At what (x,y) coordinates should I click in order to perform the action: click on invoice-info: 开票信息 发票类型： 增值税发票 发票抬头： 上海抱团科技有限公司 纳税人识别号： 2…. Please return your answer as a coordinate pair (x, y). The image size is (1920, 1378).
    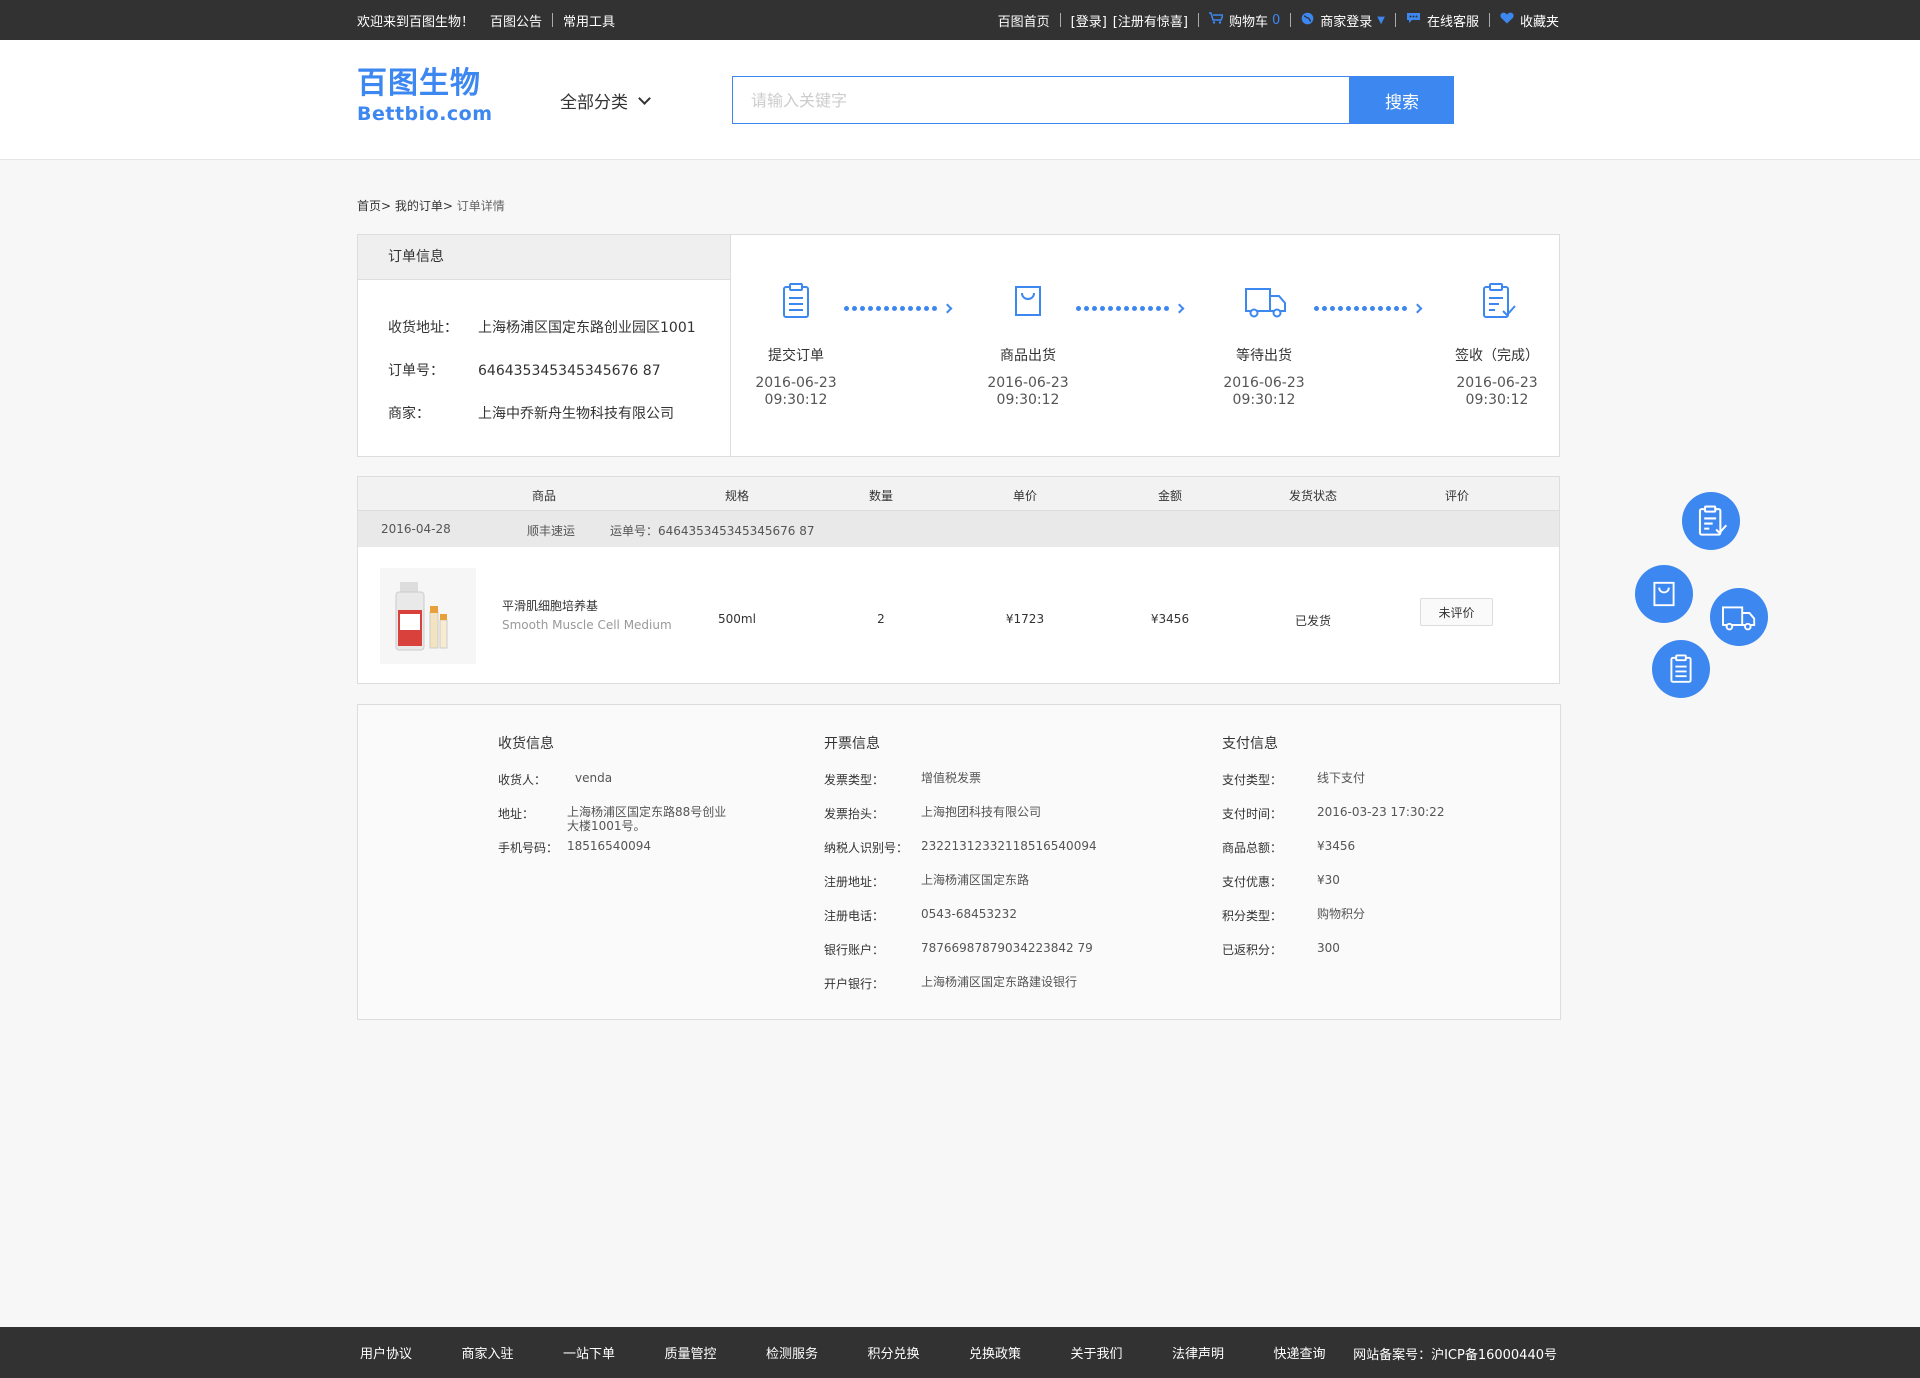
    Looking at the image, I should click on (974, 871).